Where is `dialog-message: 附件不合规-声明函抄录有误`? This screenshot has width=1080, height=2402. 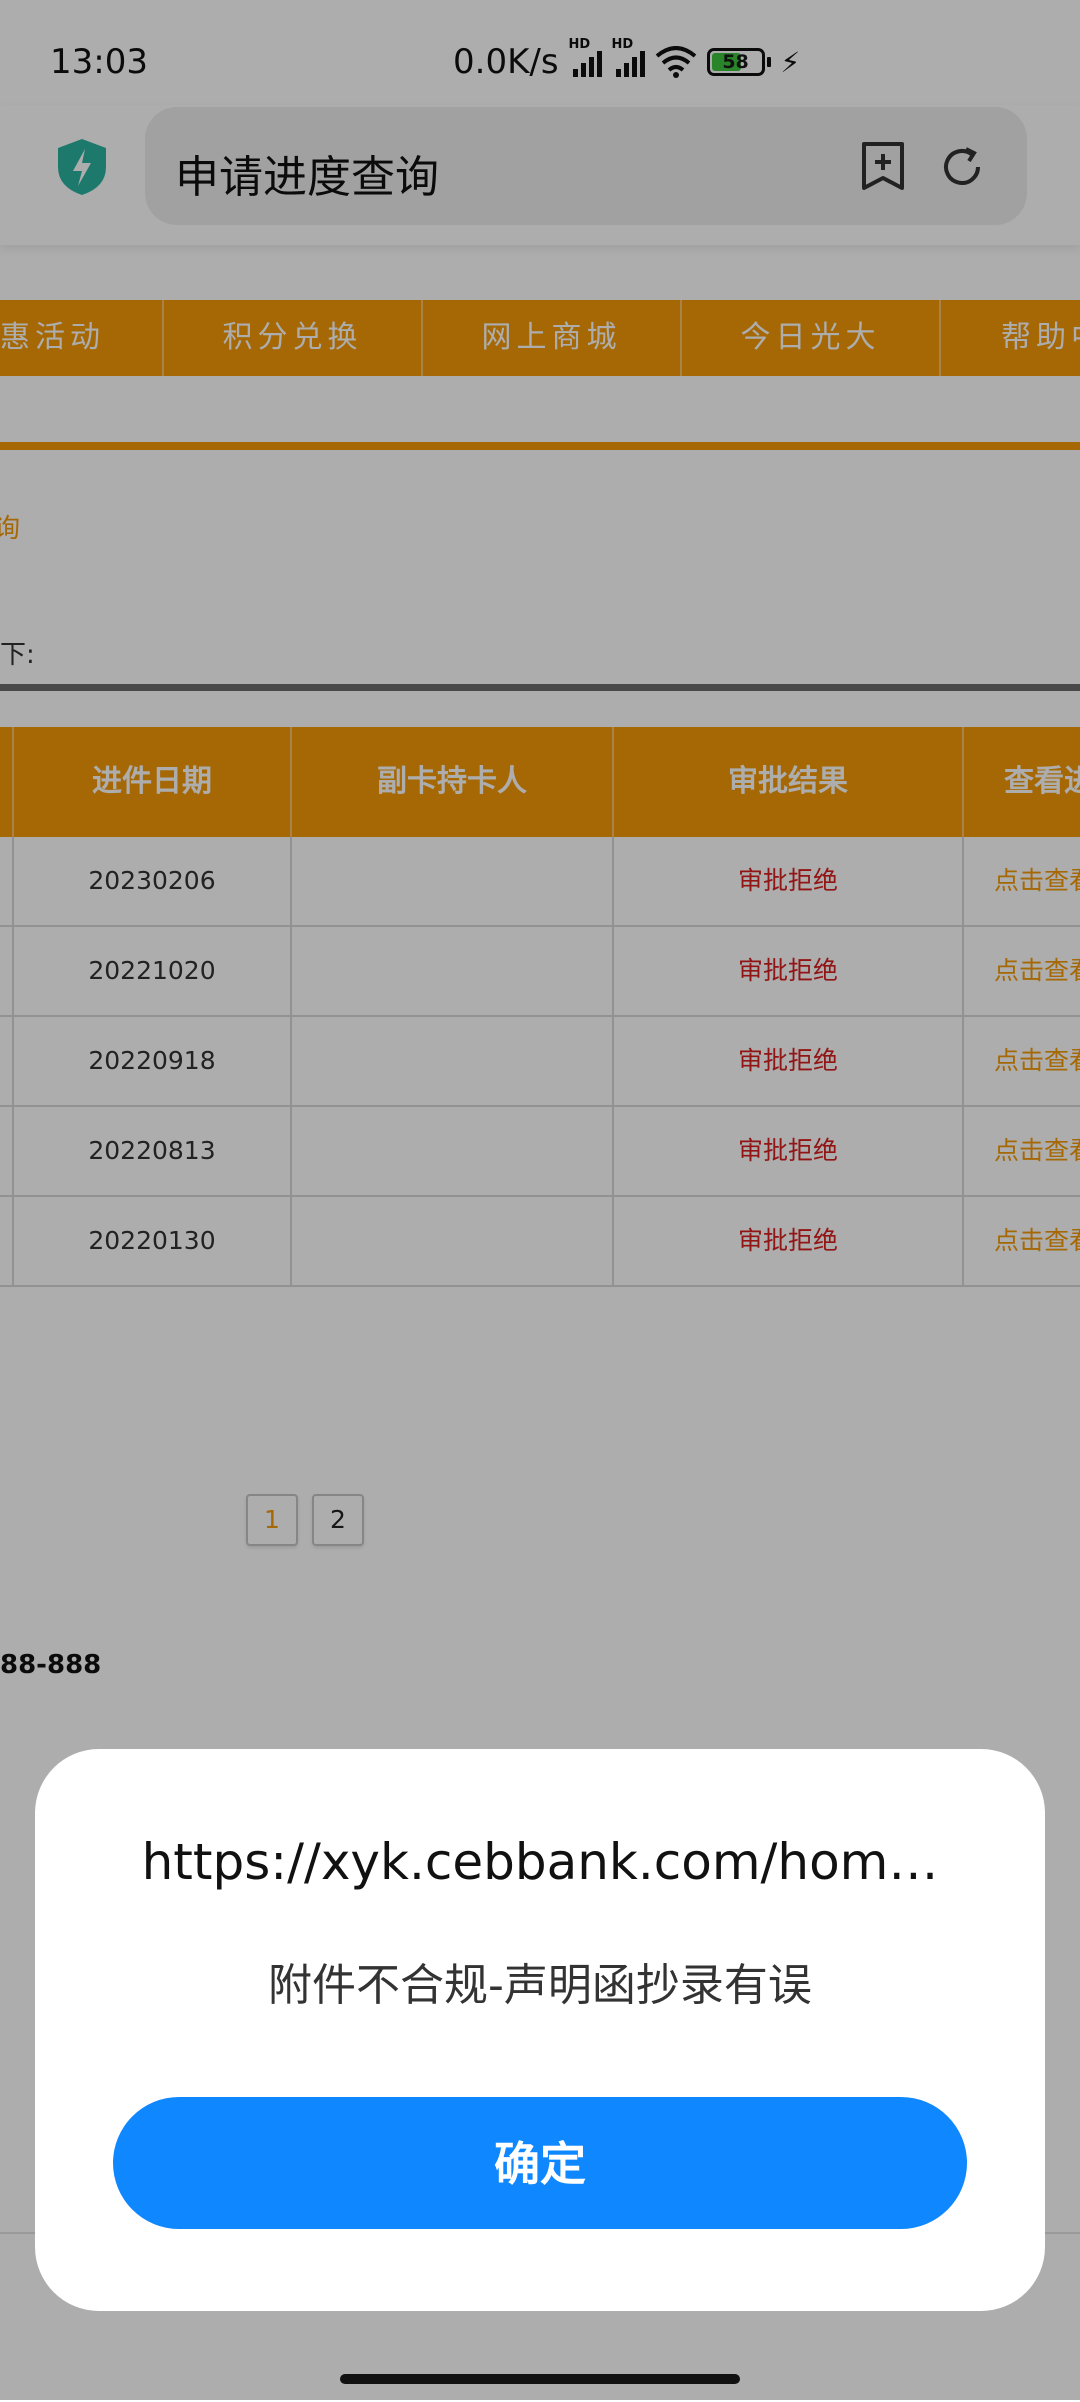
dialog-message: 附件不合规-声明函抄录有误 is located at coordinates (540, 1985).